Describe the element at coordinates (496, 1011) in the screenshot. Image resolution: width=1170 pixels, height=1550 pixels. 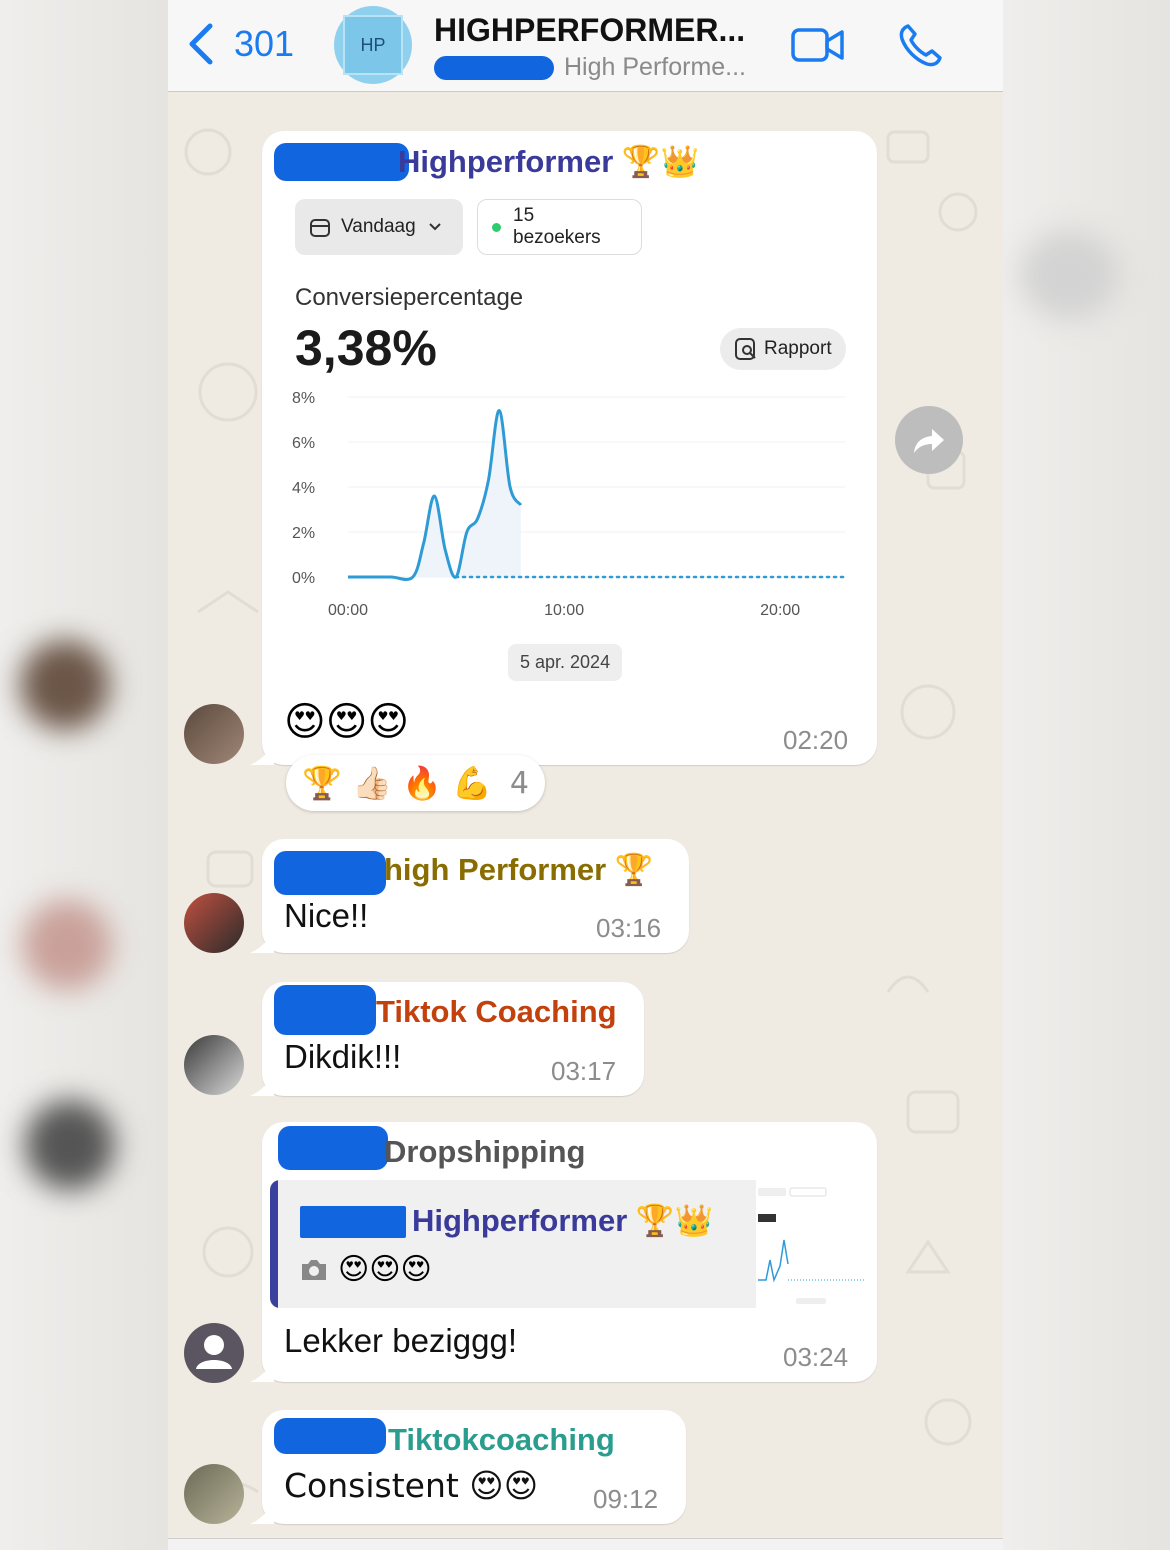
I see `sender-name: Tiktok Coaching` at that location.